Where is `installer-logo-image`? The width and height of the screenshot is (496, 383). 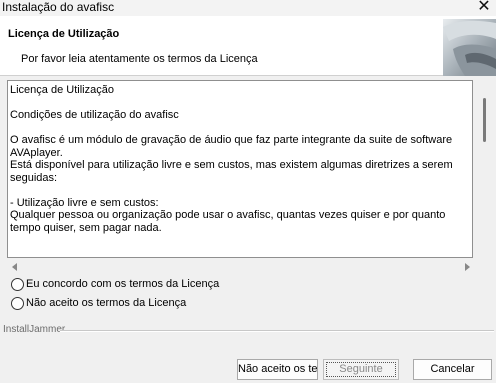
installer-logo-image is located at coordinates (469, 47).